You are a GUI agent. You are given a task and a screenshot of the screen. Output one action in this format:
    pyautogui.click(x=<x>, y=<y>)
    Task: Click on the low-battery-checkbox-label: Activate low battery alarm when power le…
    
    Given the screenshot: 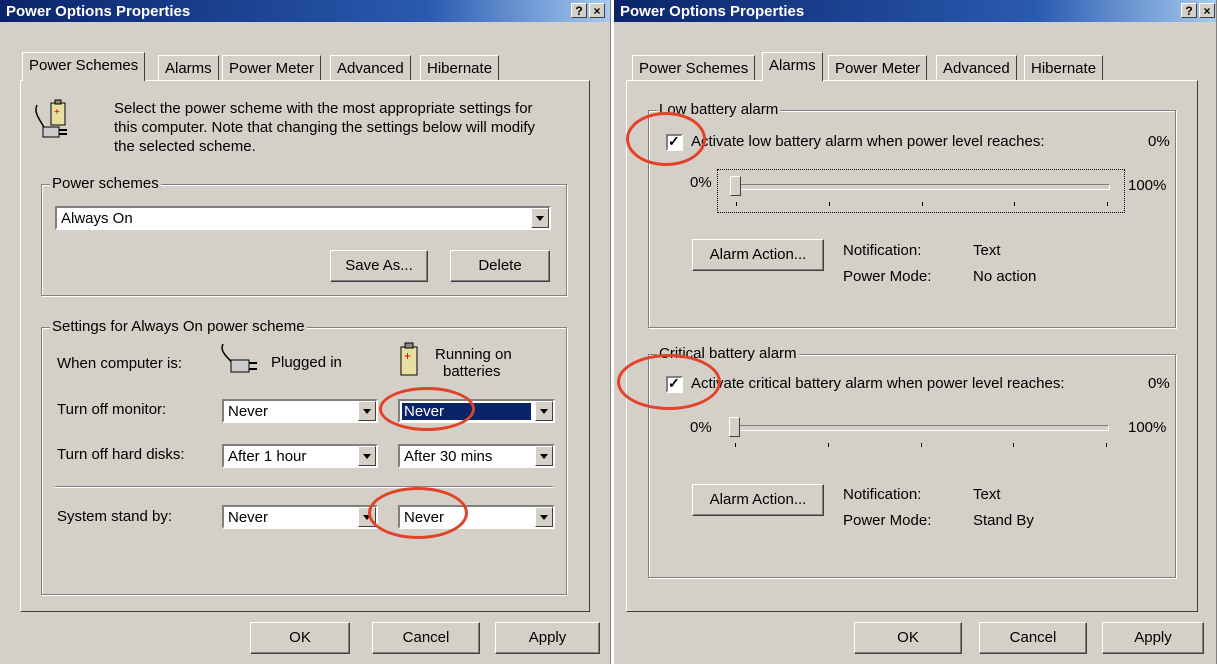 What is the action you would take?
    pyautogui.click(x=868, y=141)
    